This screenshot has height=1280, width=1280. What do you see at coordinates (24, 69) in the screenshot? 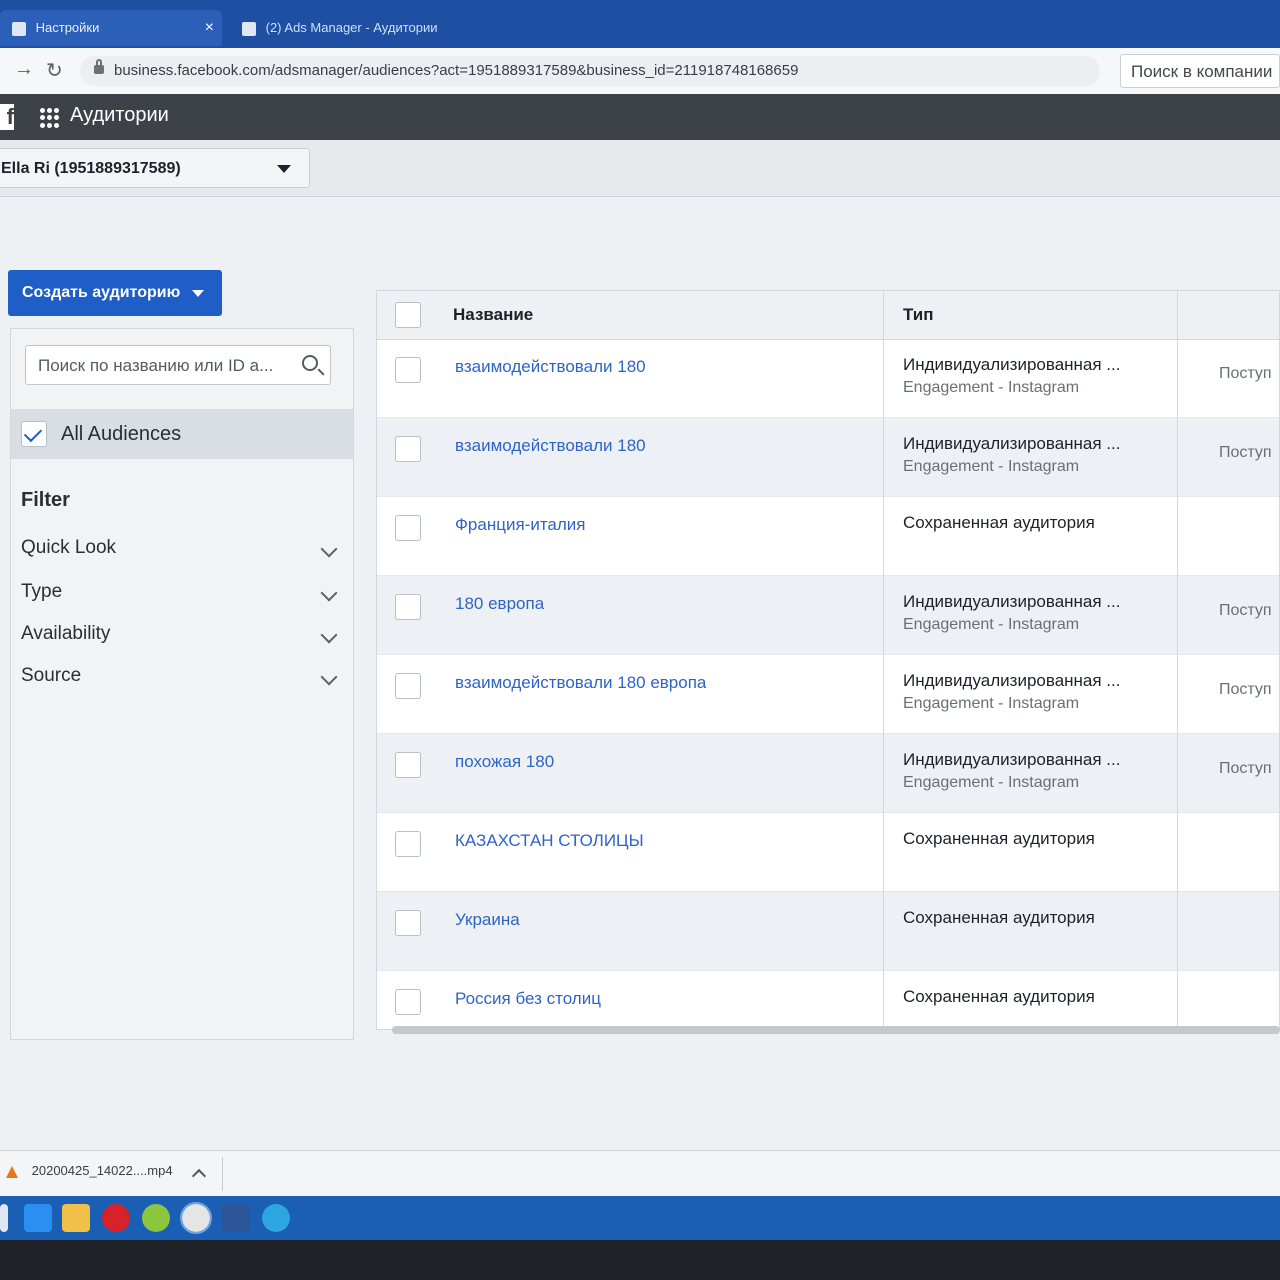
I see `forward-icon: →` at bounding box center [24, 69].